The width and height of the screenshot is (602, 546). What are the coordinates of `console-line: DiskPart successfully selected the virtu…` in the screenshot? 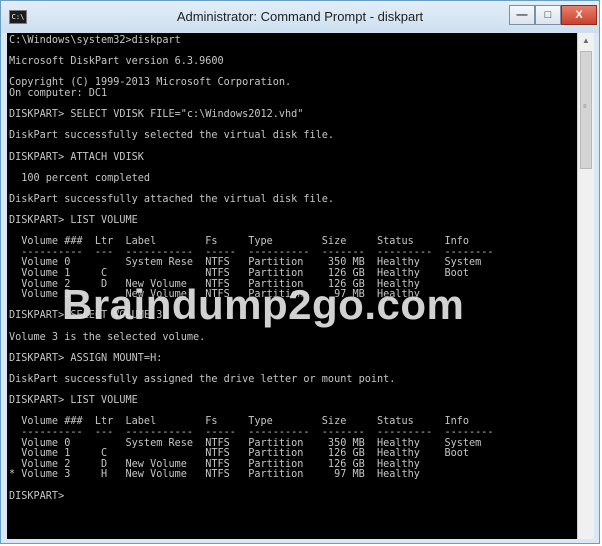 It's located at (172, 136).